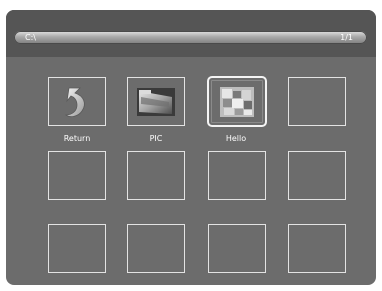 The image size is (382, 291). I want to click on folder-image-icon, so click(156, 101).